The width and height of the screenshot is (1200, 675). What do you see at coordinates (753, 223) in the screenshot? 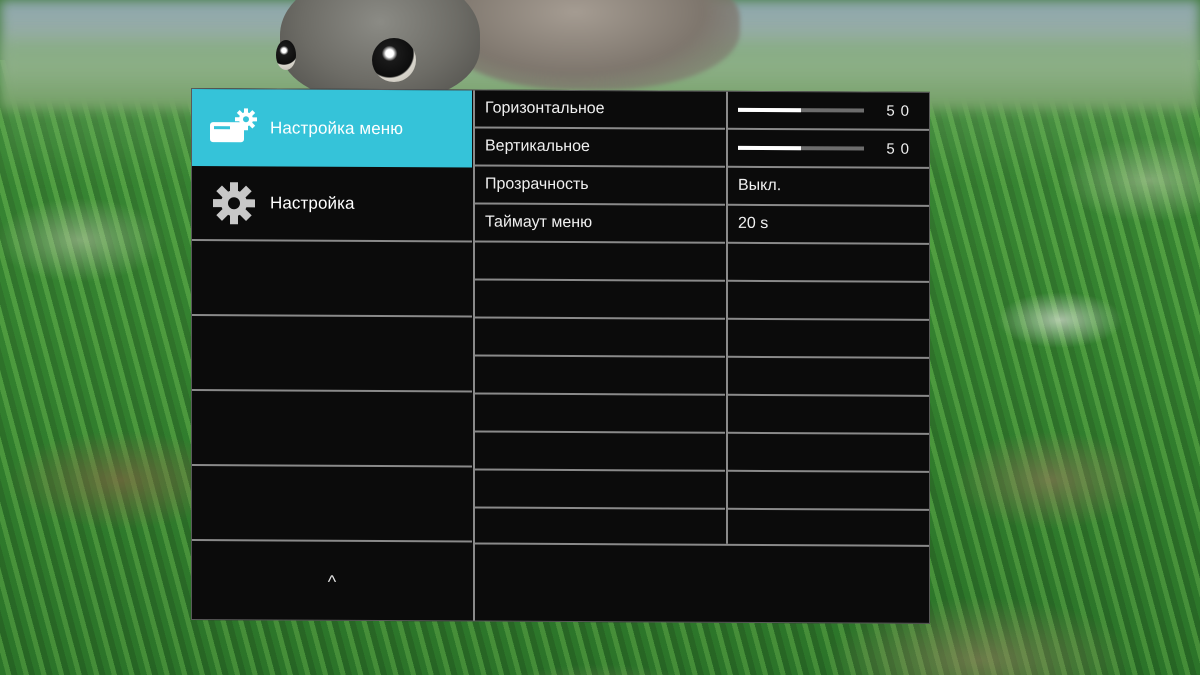
I see `value-text: 20 s` at bounding box center [753, 223].